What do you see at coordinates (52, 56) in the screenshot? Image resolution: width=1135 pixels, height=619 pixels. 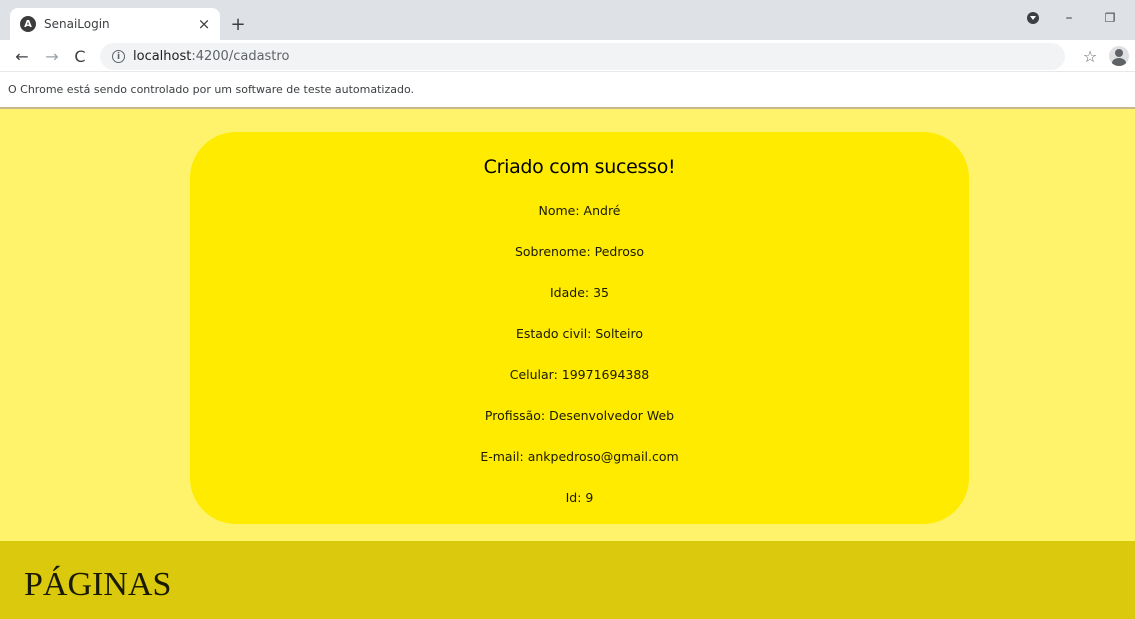 I see `forward-arrow-icon: →` at bounding box center [52, 56].